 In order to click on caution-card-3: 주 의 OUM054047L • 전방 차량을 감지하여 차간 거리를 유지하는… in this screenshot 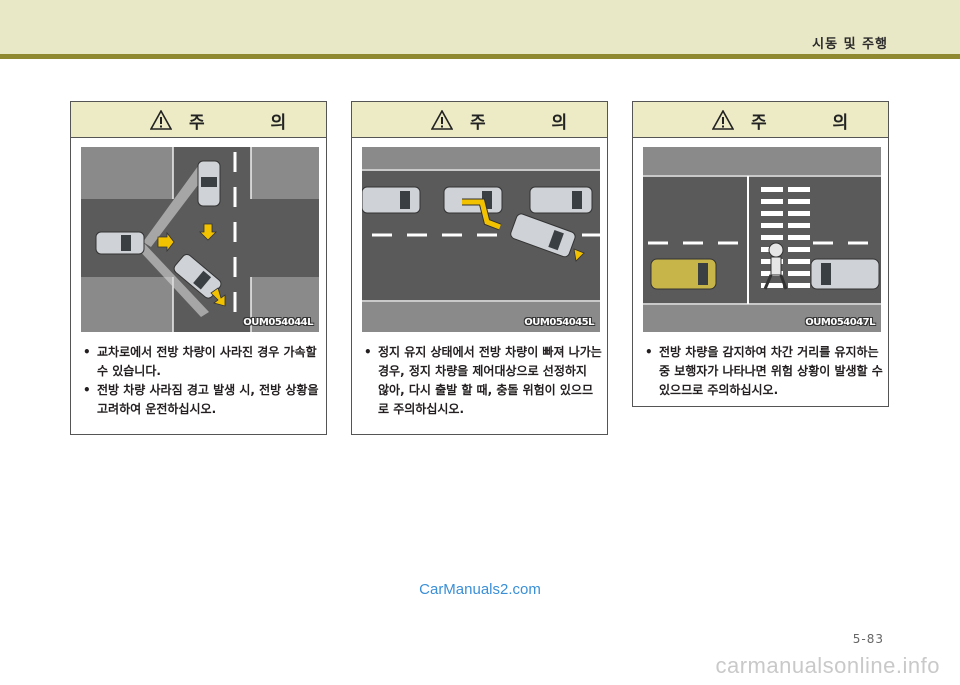, I will do `click(760, 254)`.